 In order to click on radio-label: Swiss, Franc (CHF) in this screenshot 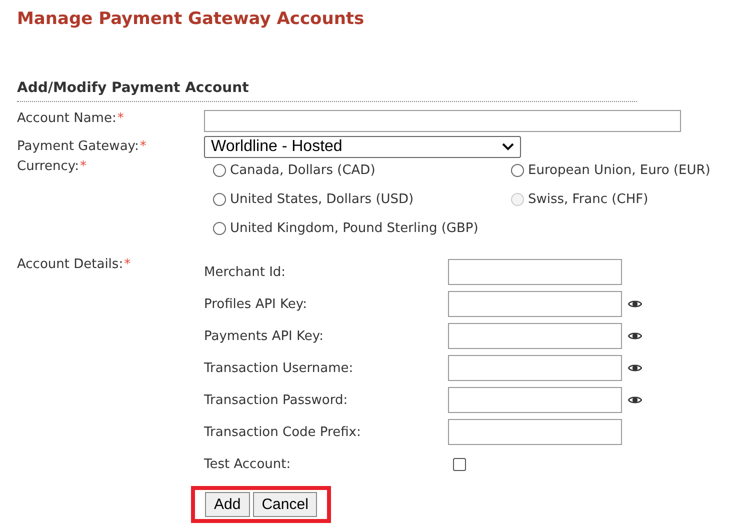, I will do `click(588, 199)`.